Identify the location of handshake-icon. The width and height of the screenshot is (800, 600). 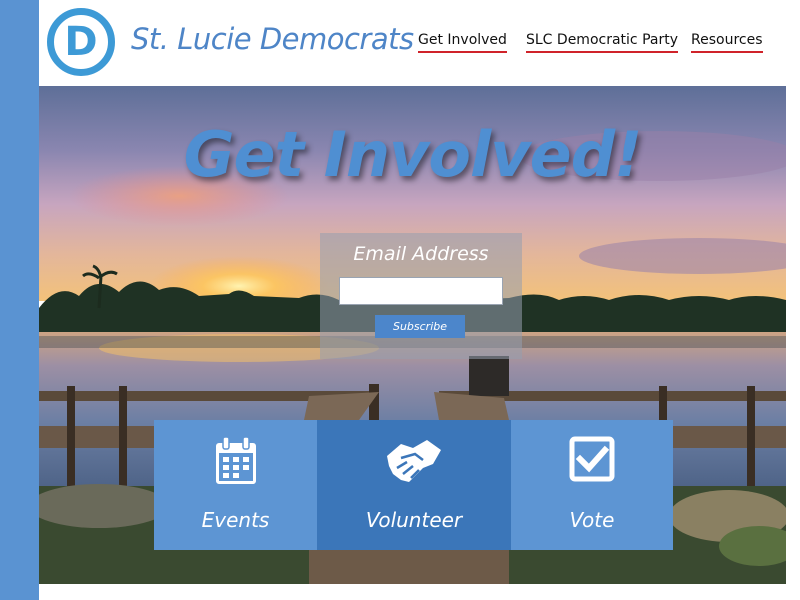
(414, 463).